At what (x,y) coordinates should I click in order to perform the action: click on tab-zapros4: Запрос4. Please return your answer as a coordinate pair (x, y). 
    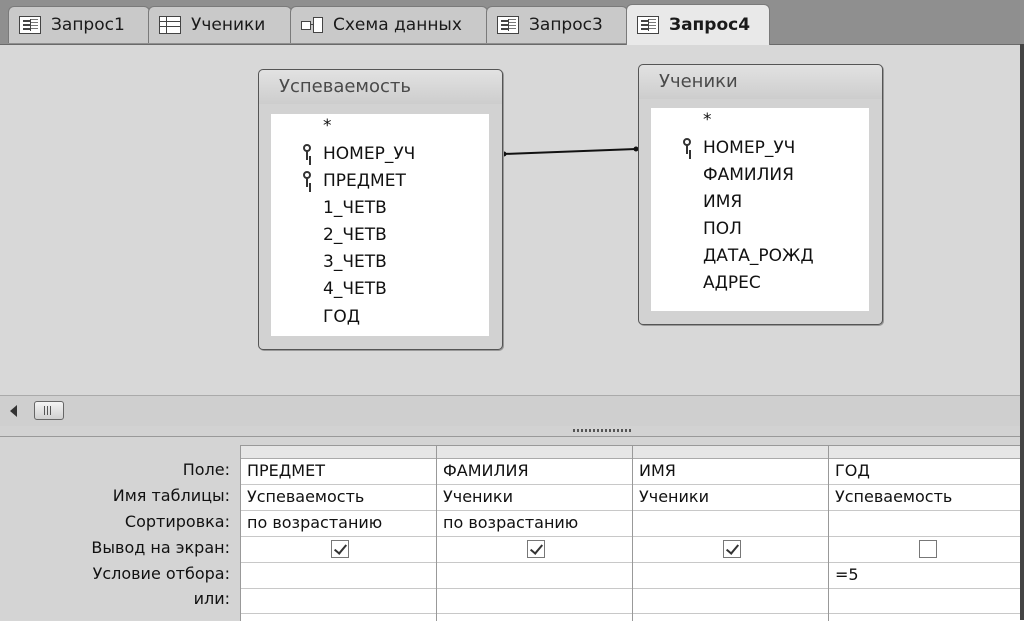
    Looking at the image, I should click on (698, 24).